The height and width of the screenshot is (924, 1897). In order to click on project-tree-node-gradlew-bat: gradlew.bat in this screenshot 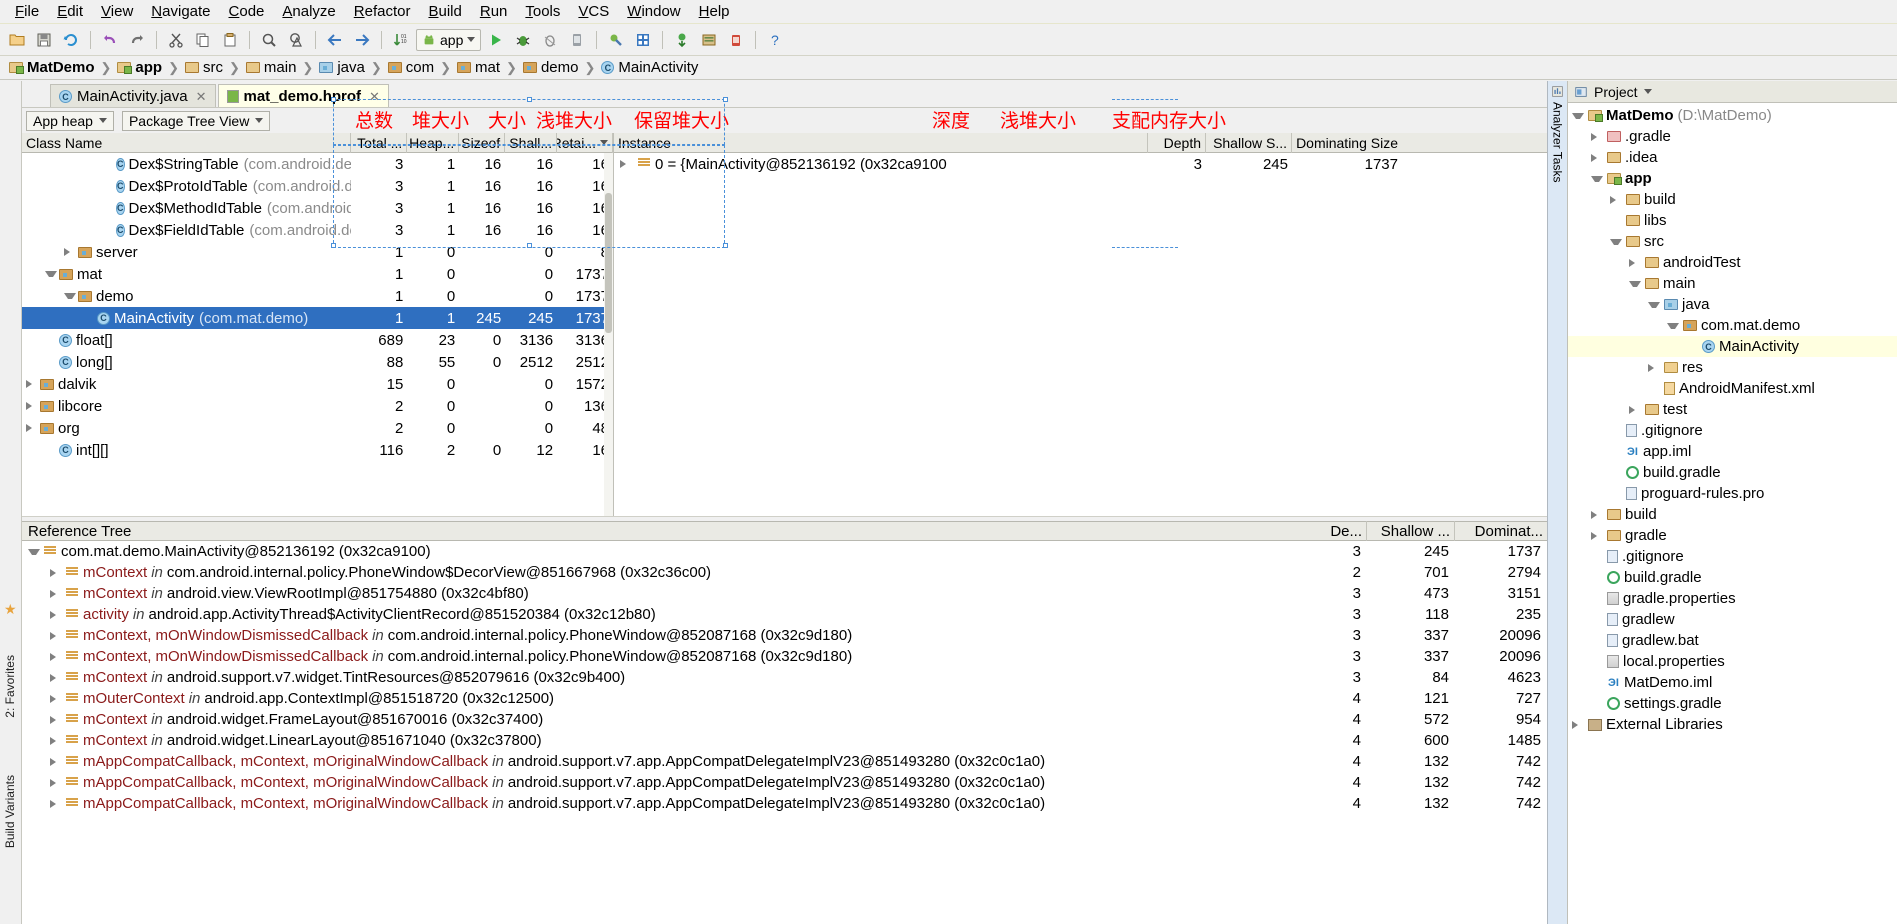, I will do `click(1732, 640)`.